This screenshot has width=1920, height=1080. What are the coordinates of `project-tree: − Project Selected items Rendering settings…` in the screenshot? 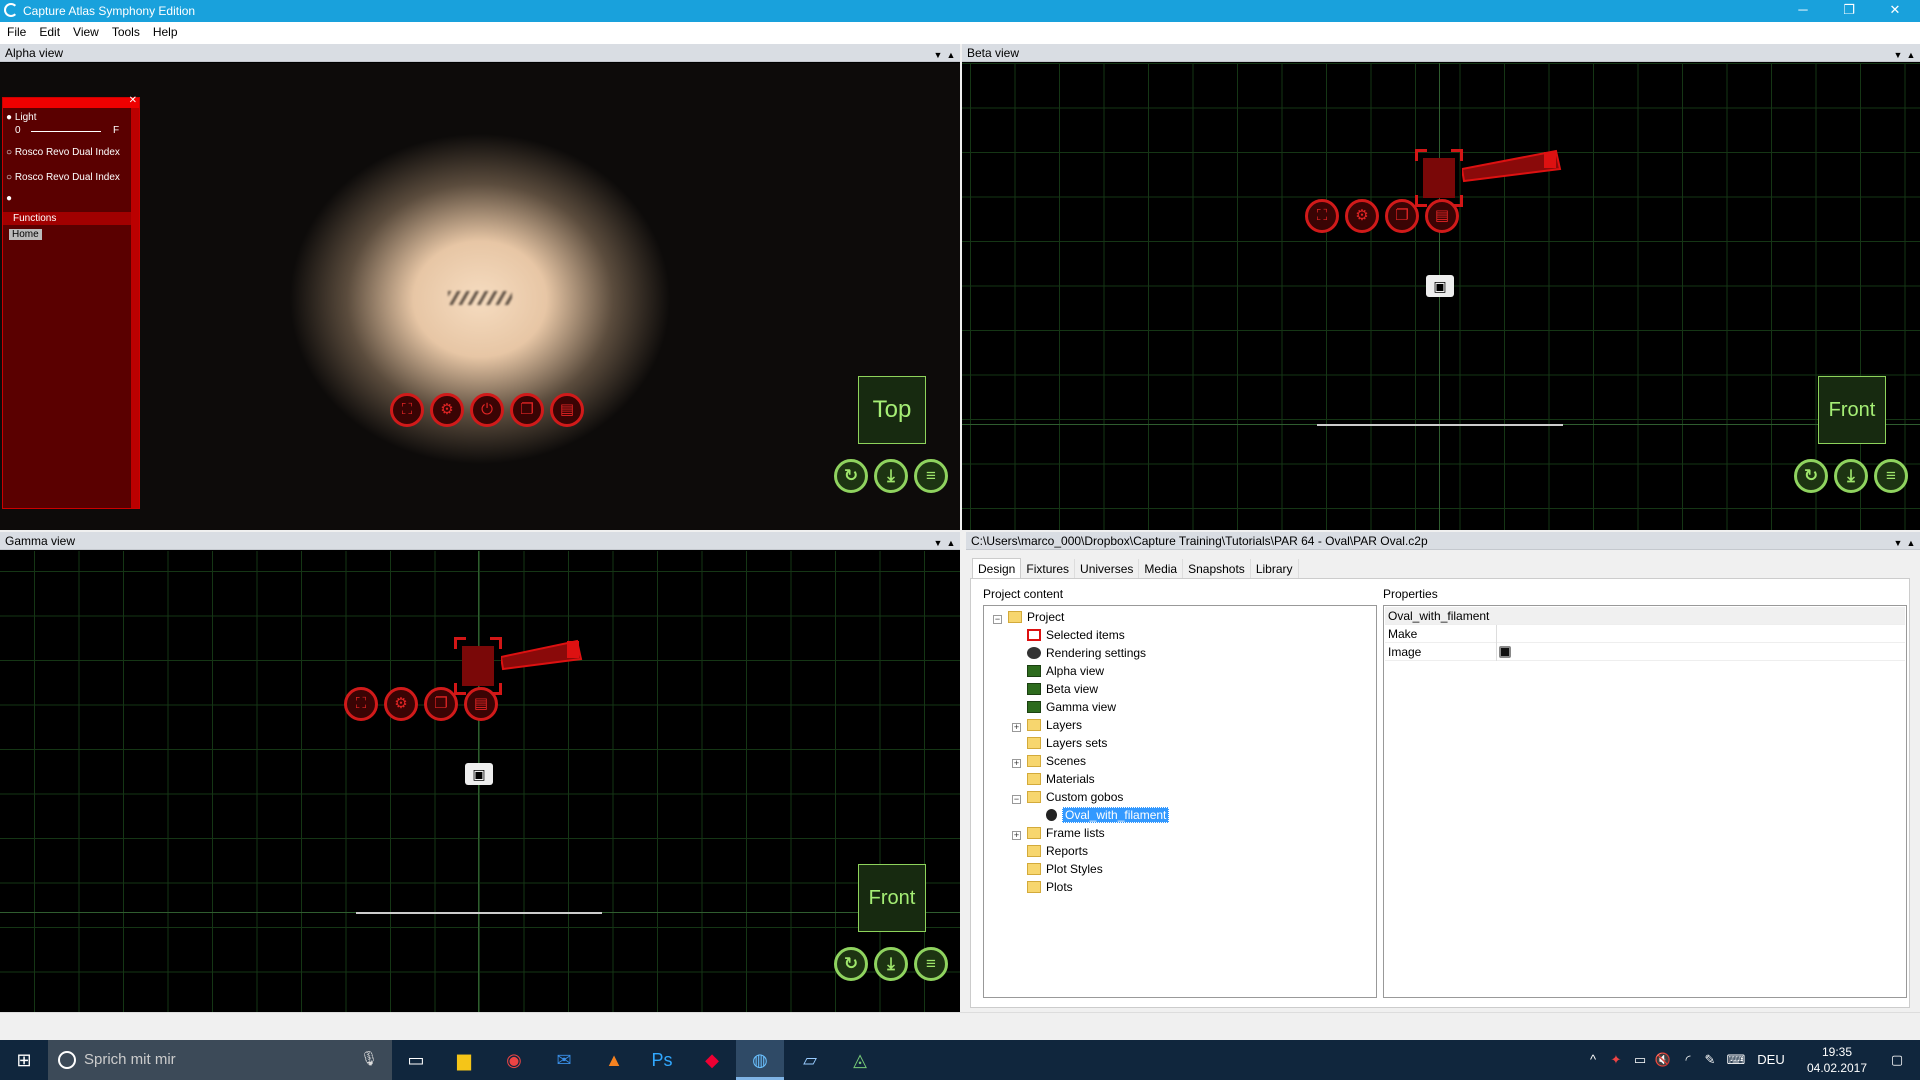 It's located at (1180, 801).